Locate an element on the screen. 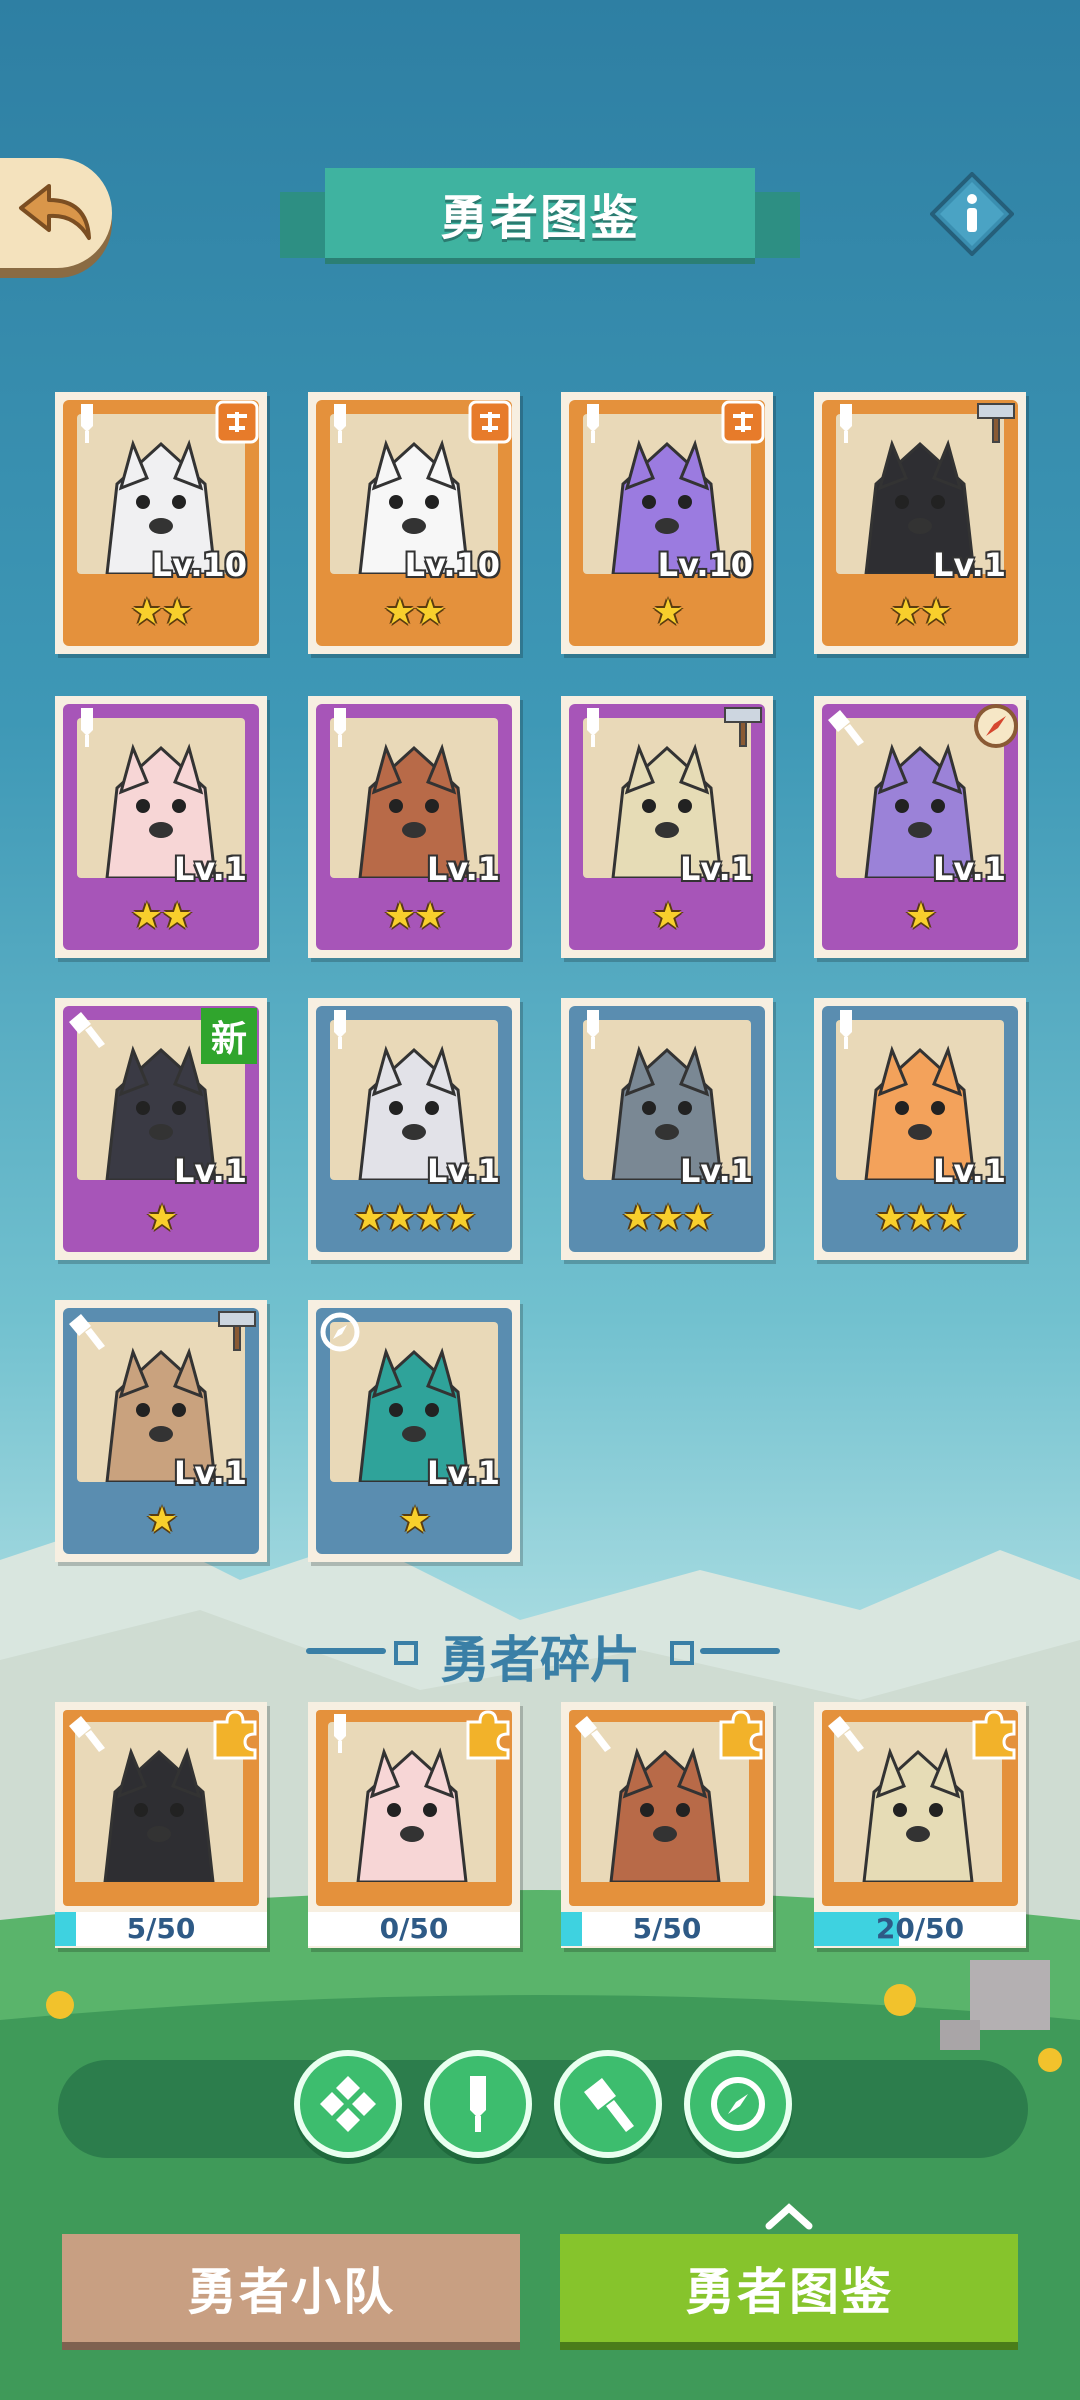 The height and width of the screenshot is (2400, 1080). compass-filter-icon is located at coordinates (738, 2104).